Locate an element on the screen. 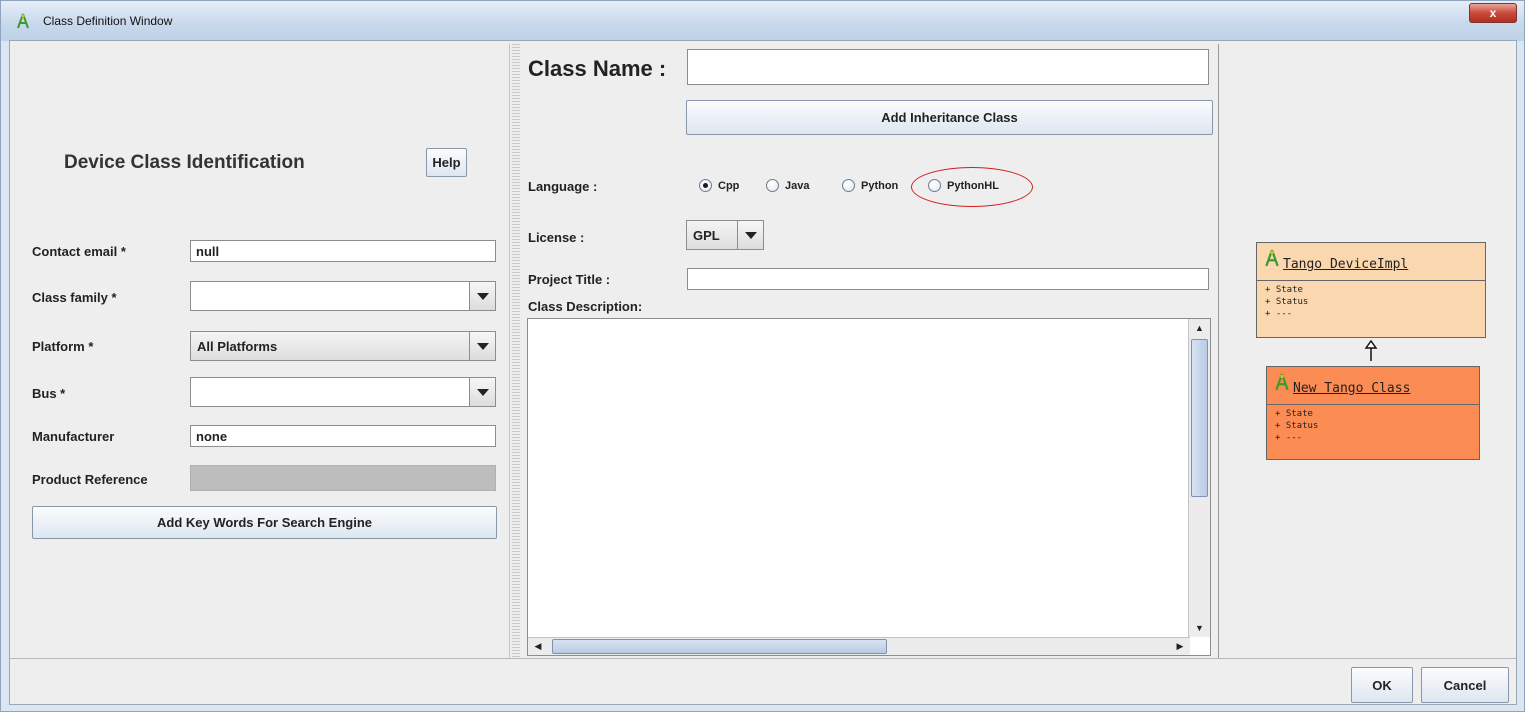 The image size is (1525, 712). uml-new-class-box: New Tango Class + State + Status + --- is located at coordinates (1373, 413).